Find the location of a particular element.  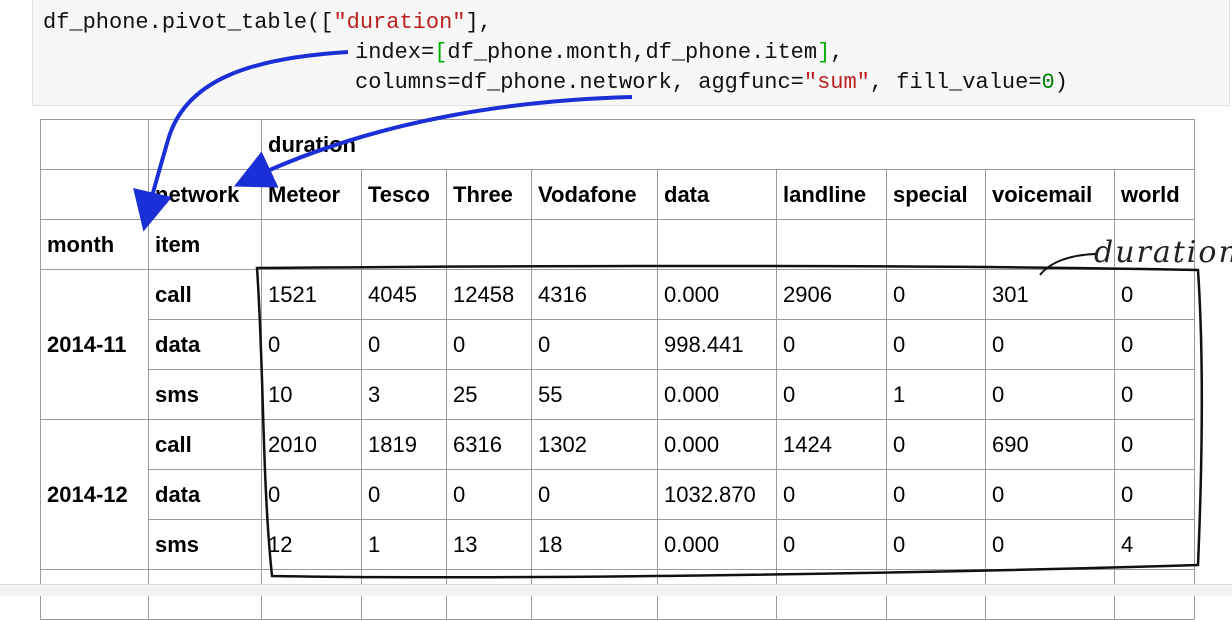

table-cell: 4 is located at coordinates (1154, 544).